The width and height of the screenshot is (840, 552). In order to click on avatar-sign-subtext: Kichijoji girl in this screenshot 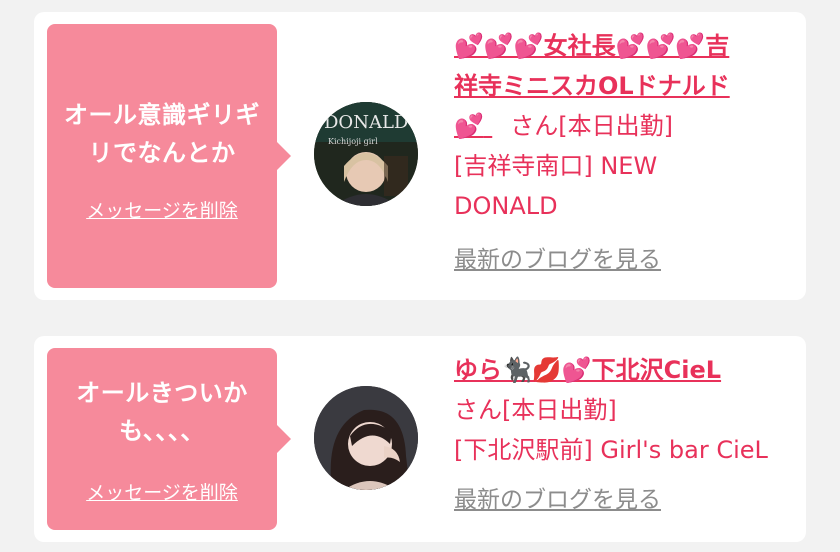, I will do `click(353, 141)`.